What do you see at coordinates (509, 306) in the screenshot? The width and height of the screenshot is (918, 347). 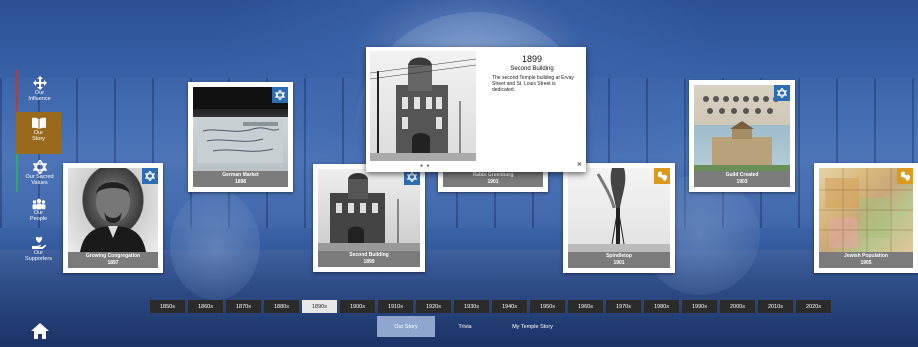 I see `decade-button: 1940s` at bounding box center [509, 306].